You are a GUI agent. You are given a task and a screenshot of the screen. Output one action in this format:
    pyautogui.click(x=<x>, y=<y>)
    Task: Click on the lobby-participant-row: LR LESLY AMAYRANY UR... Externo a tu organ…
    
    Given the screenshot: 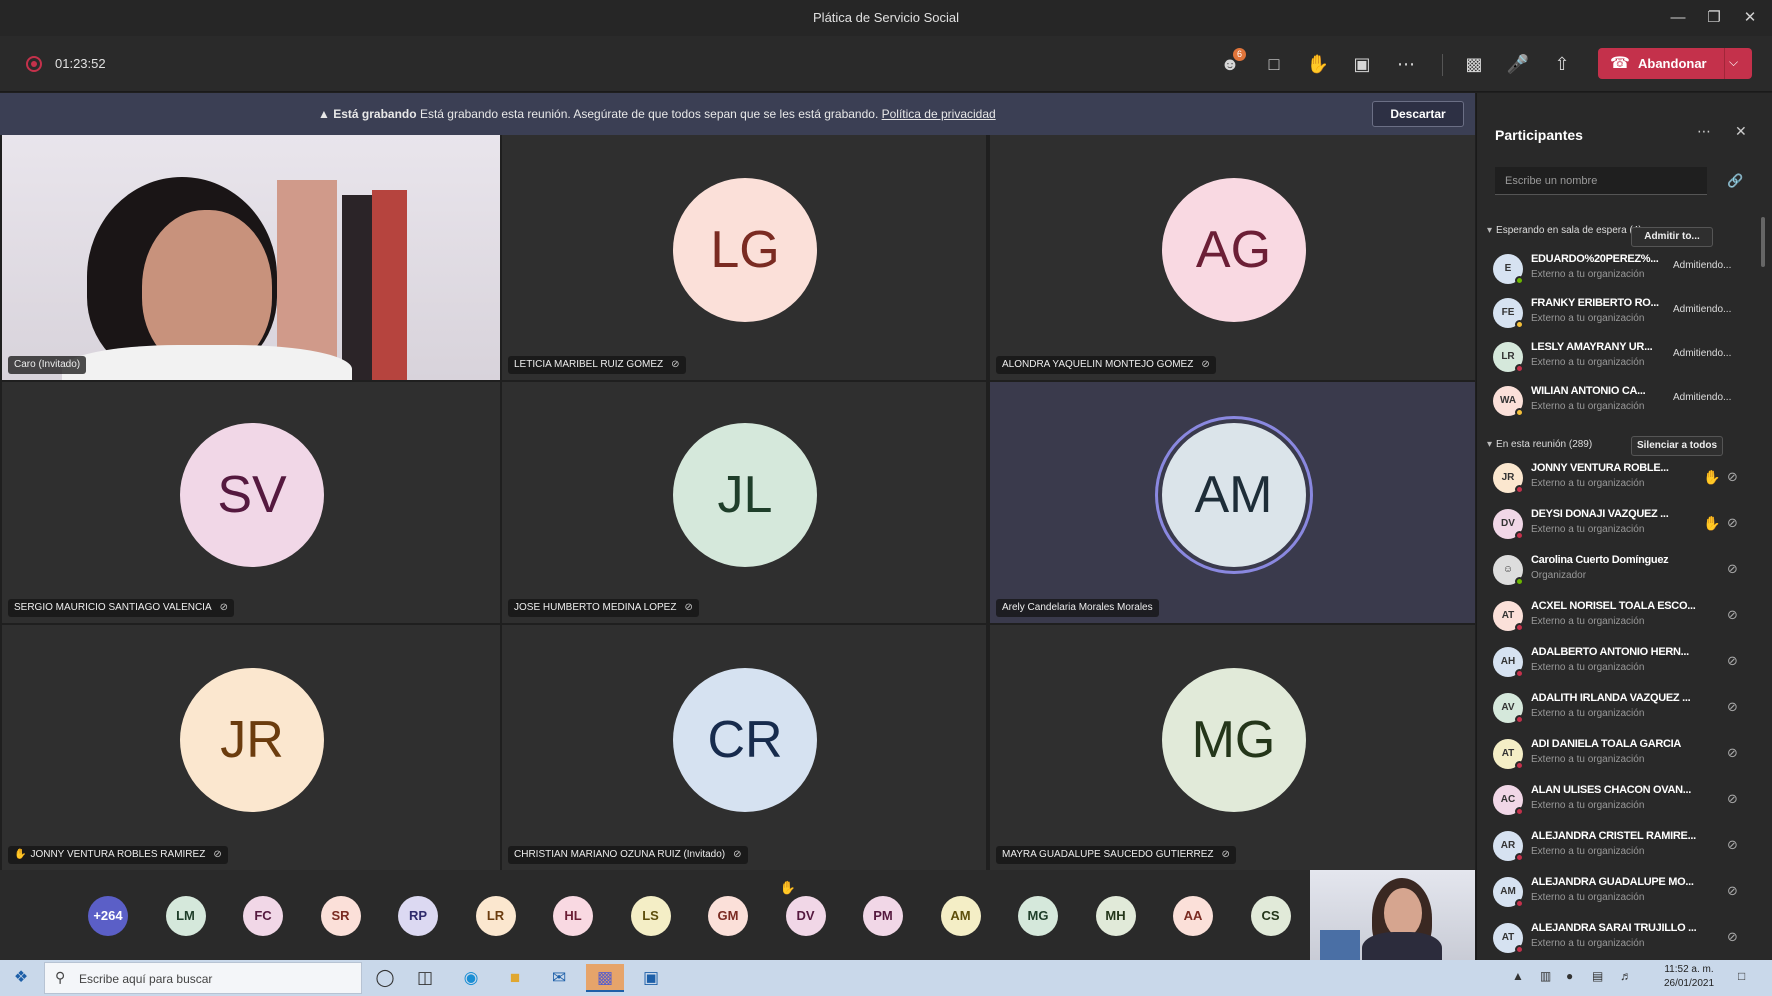 What is the action you would take?
    pyautogui.click(x=1617, y=358)
    